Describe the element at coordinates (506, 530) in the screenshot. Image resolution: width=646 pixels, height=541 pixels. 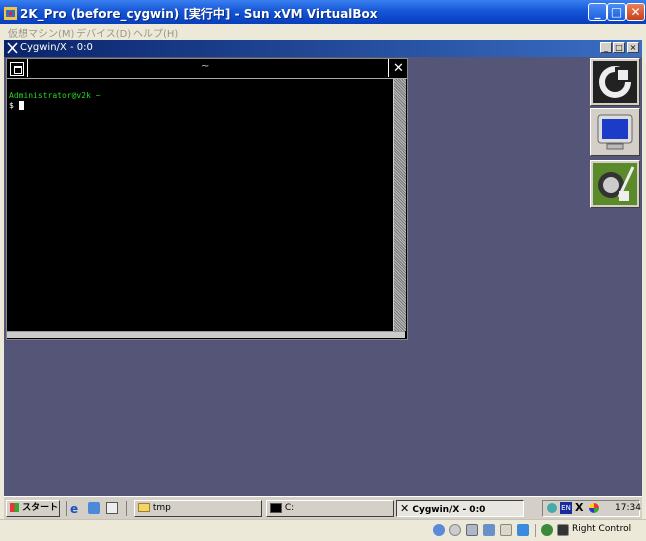
I see `usb-icon` at that location.